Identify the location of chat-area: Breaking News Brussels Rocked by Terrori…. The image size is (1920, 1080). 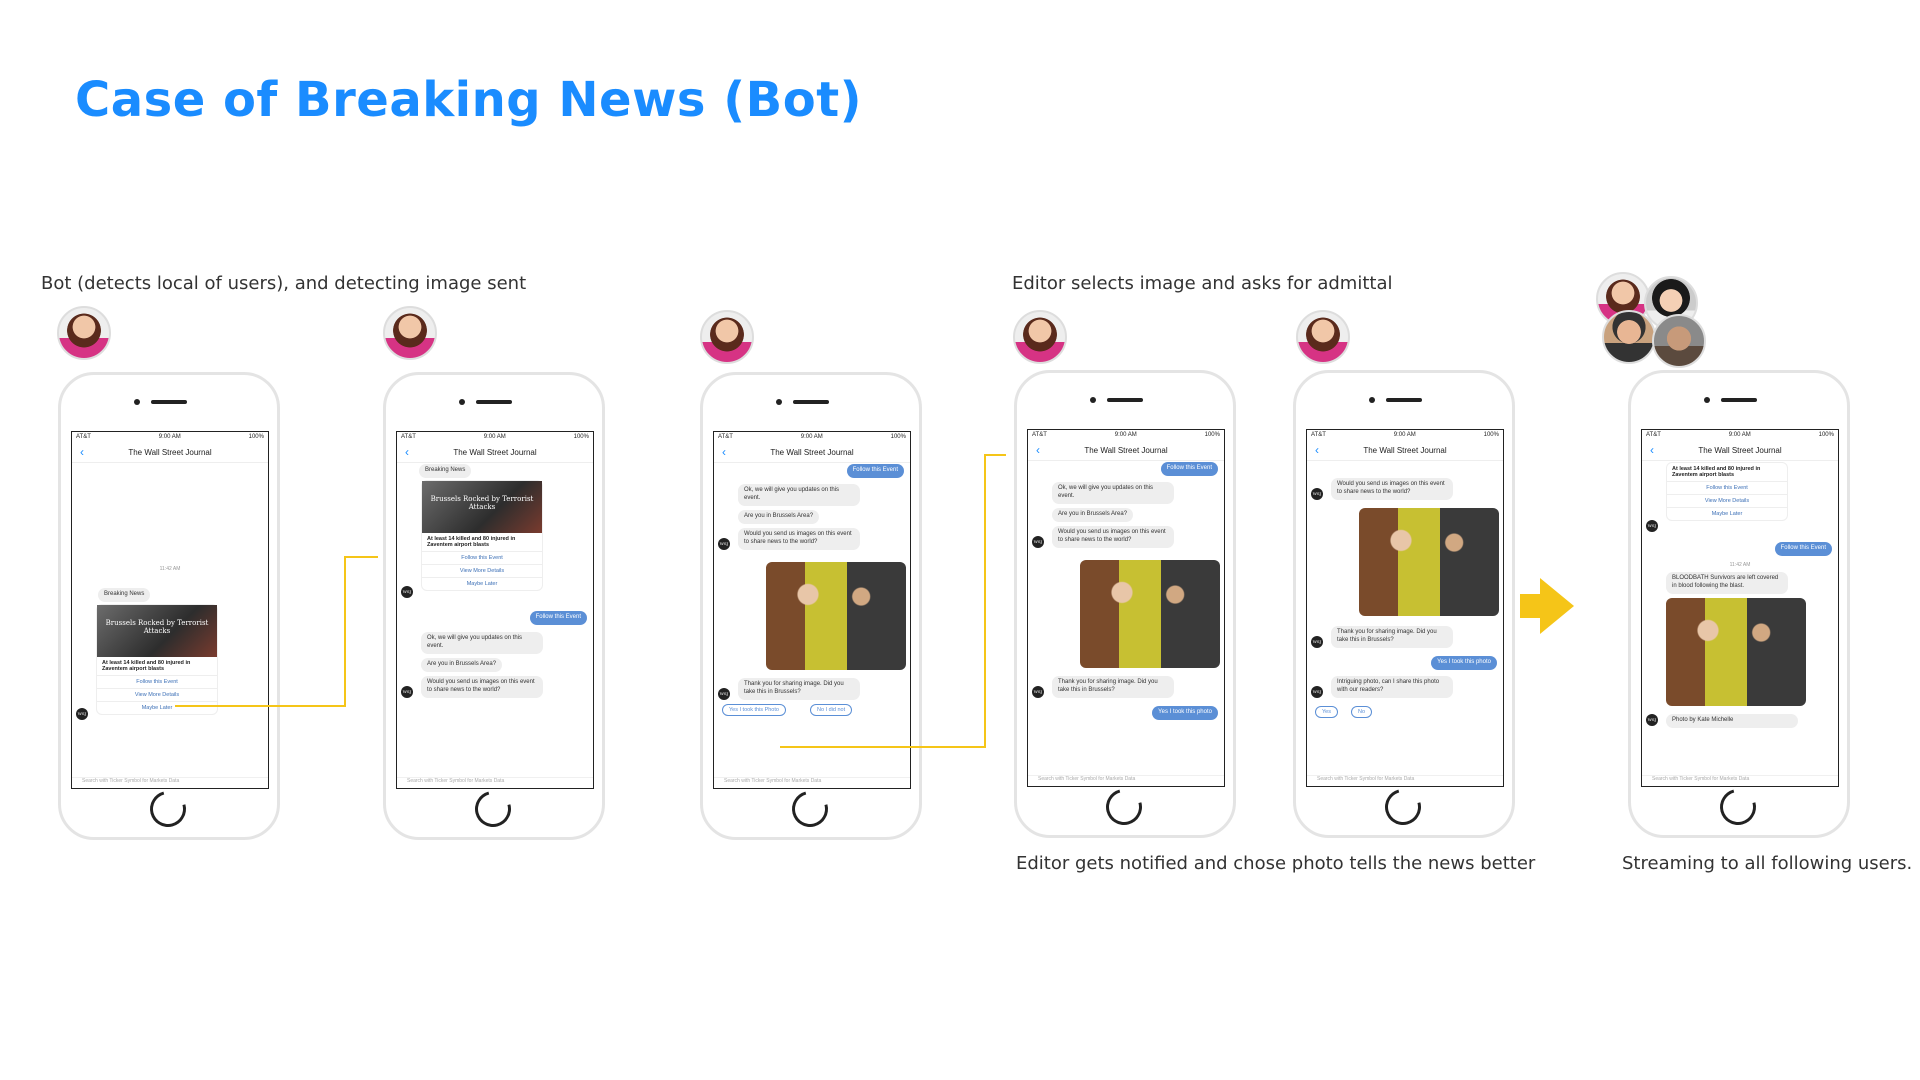
(495, 621).